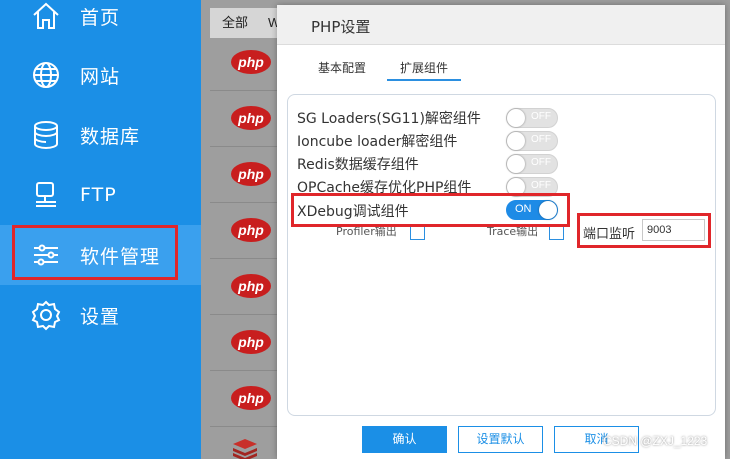 The image size is (730, 459). What do you see at coordinates (377, 142) in the screenshot?
I see `component-label-ioncube: Ioncube loader解密组件` at bounding box center [377, 142].